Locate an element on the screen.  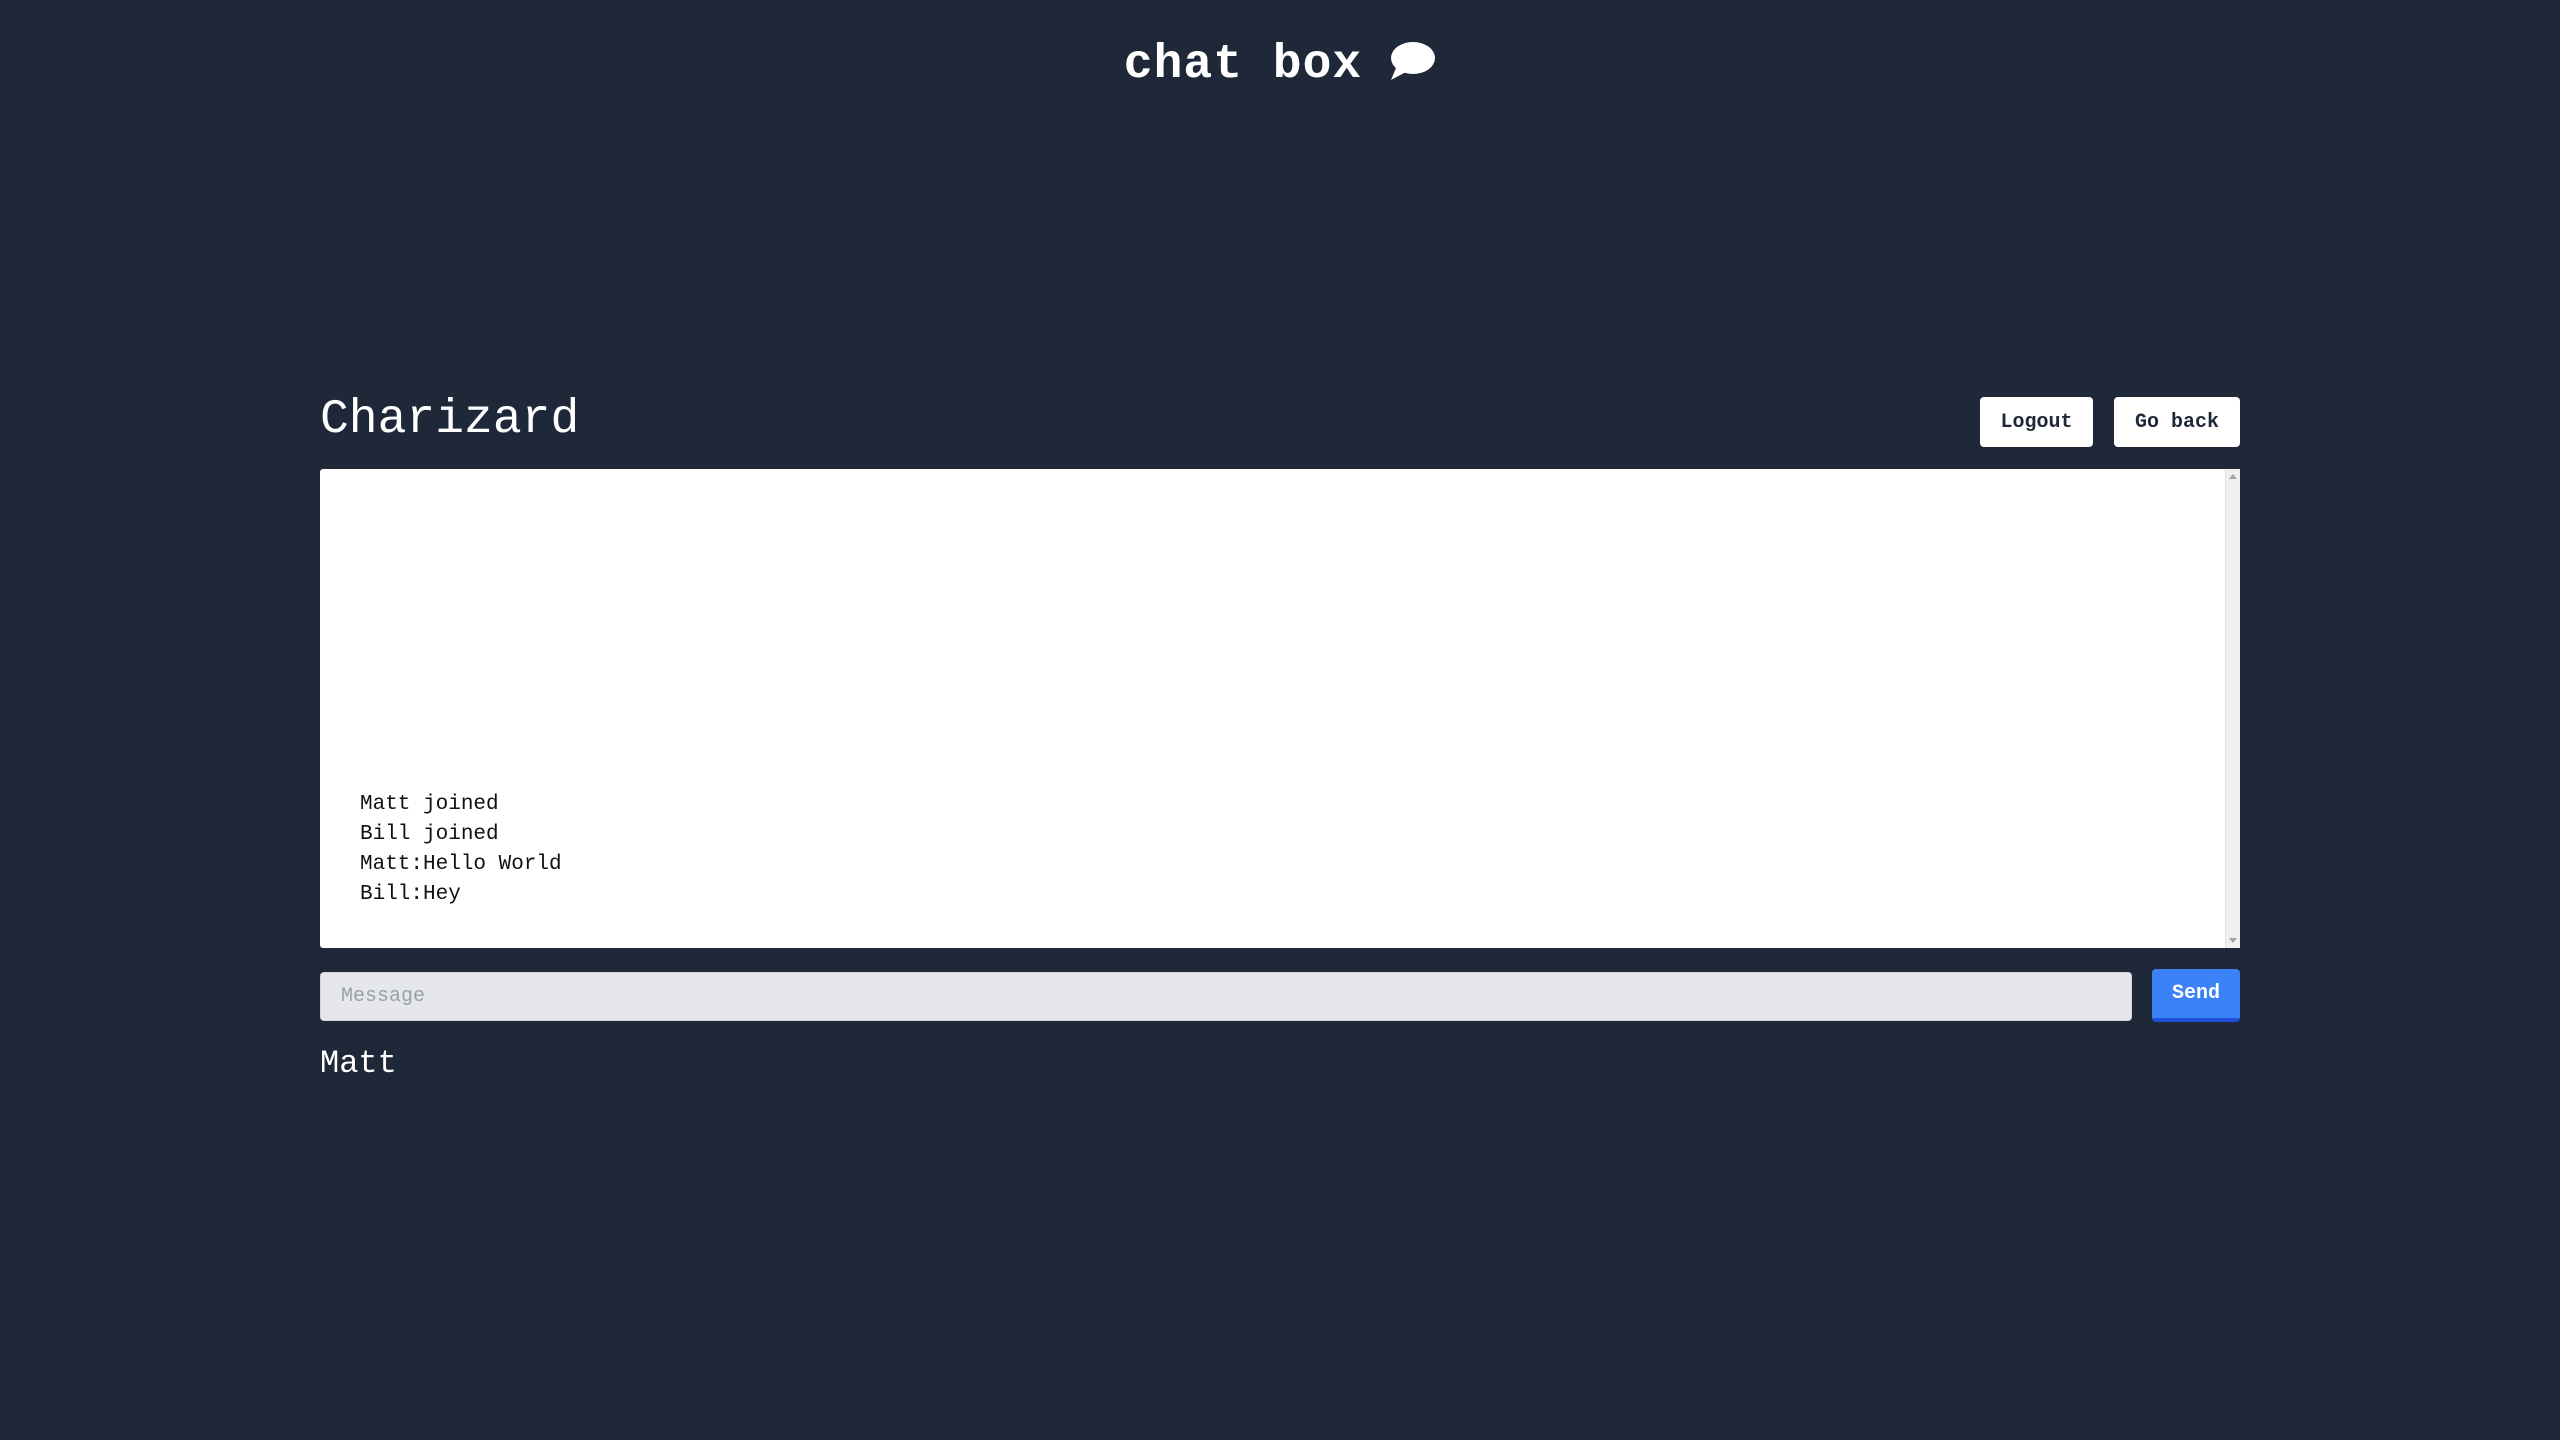
current-username: Matt is located at coordinates (358, 1063).